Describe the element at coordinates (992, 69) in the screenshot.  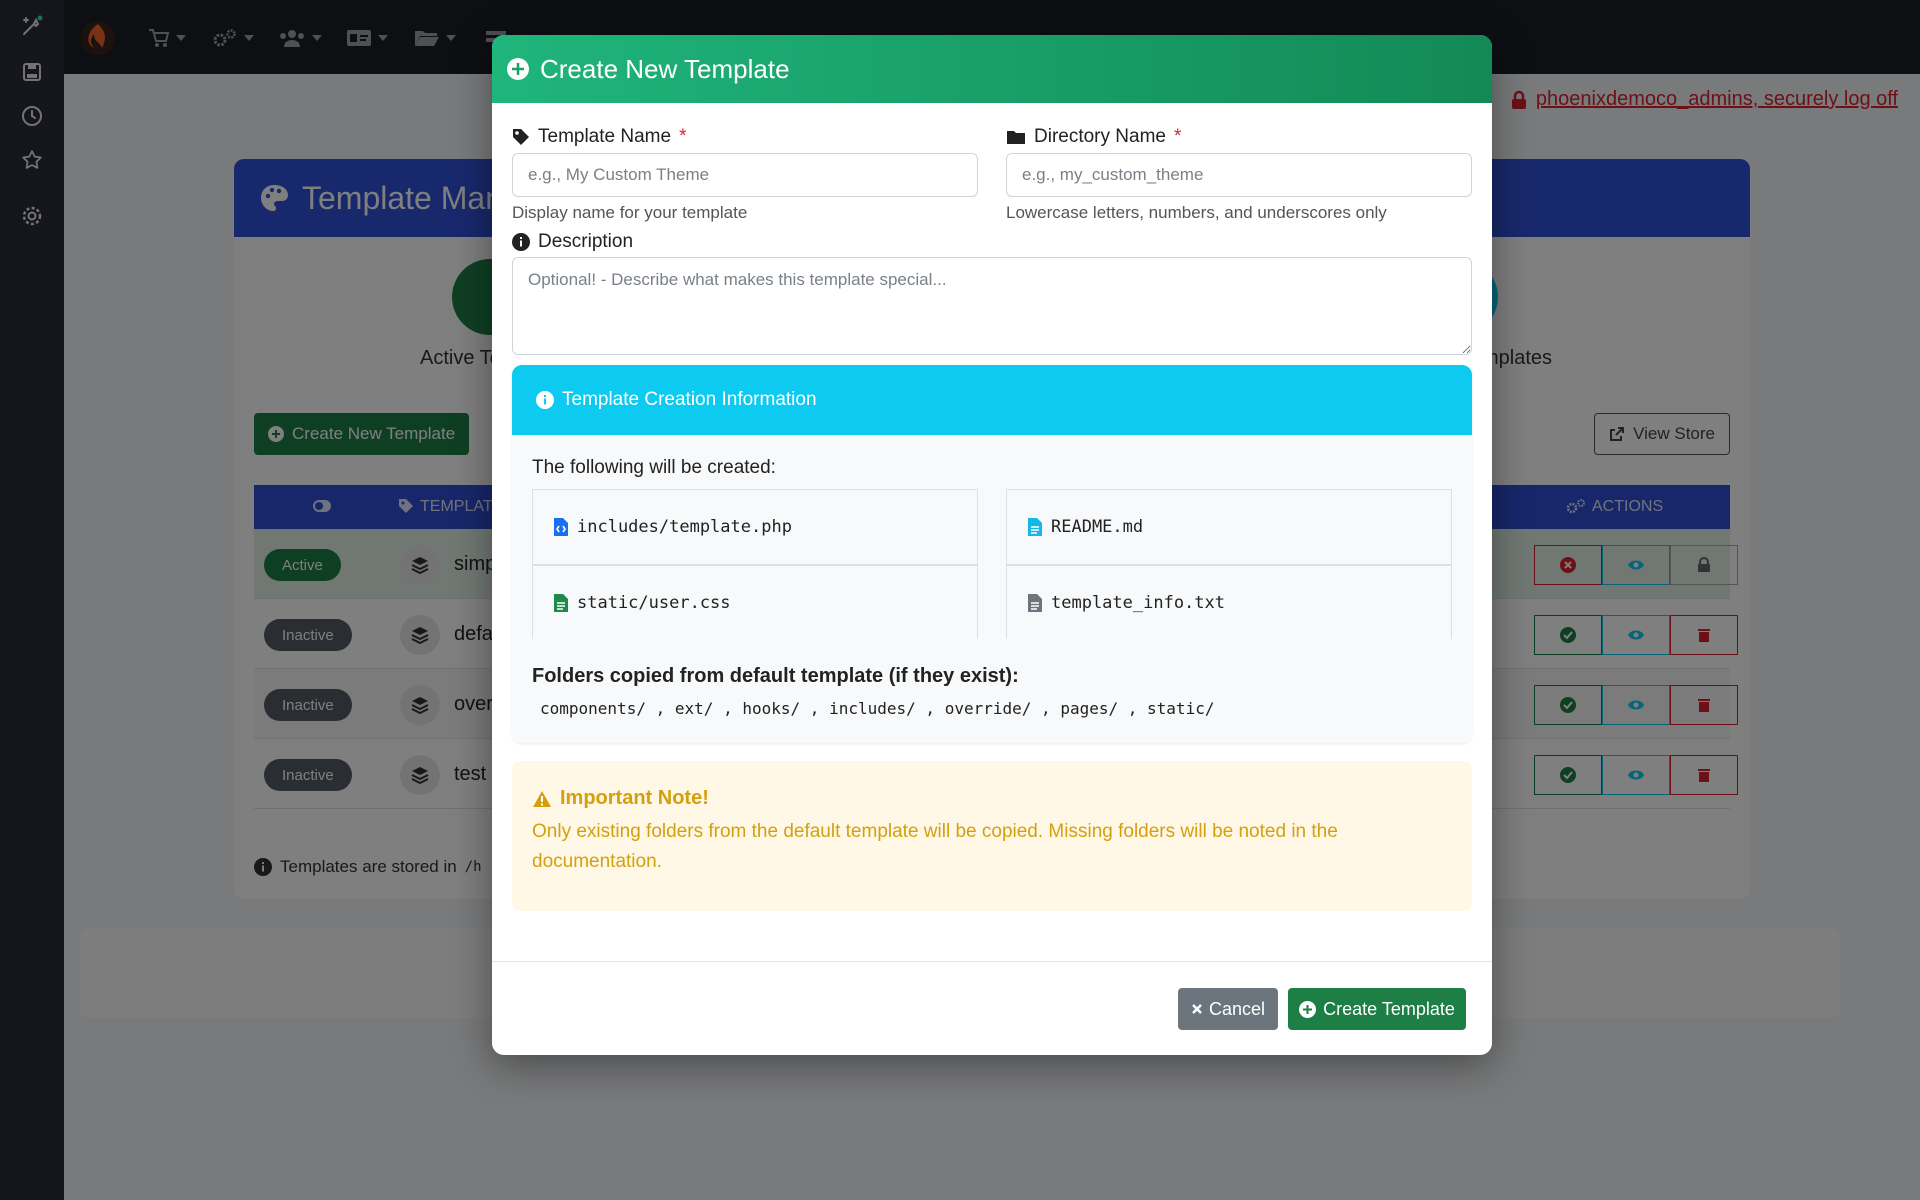
I see `modal-header: Create New Template` at that location.